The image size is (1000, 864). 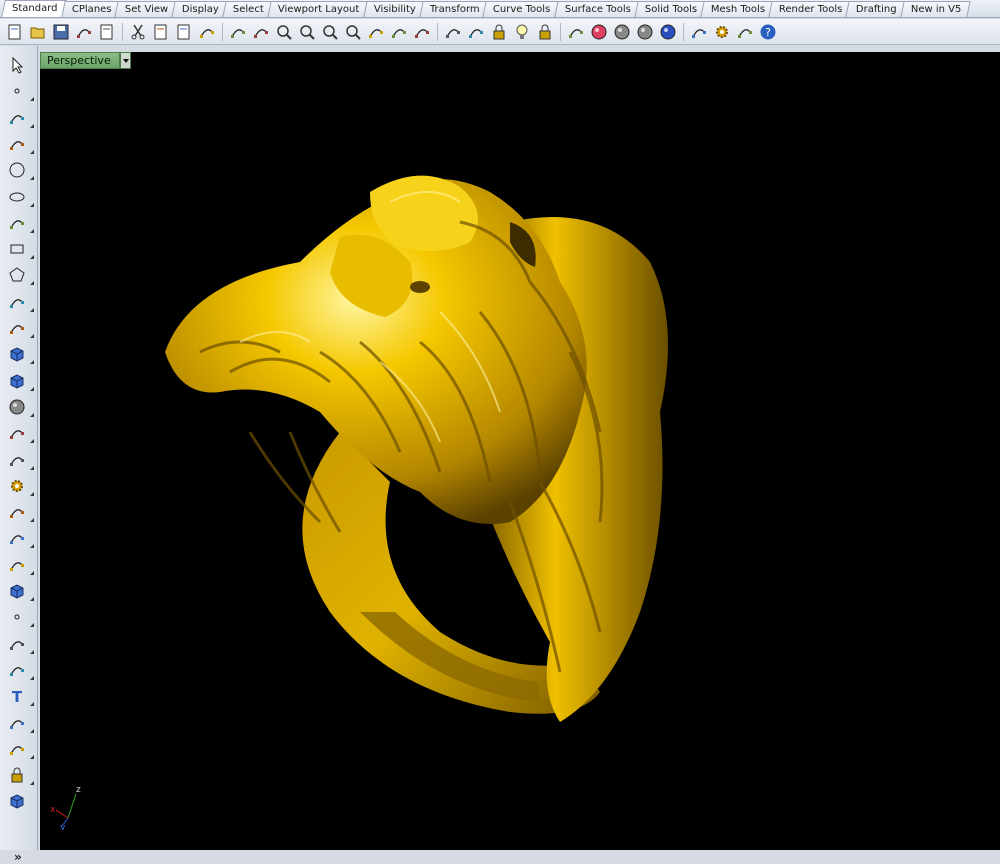 I want to click on axis-y-label: y, so click(x=63, y=826).